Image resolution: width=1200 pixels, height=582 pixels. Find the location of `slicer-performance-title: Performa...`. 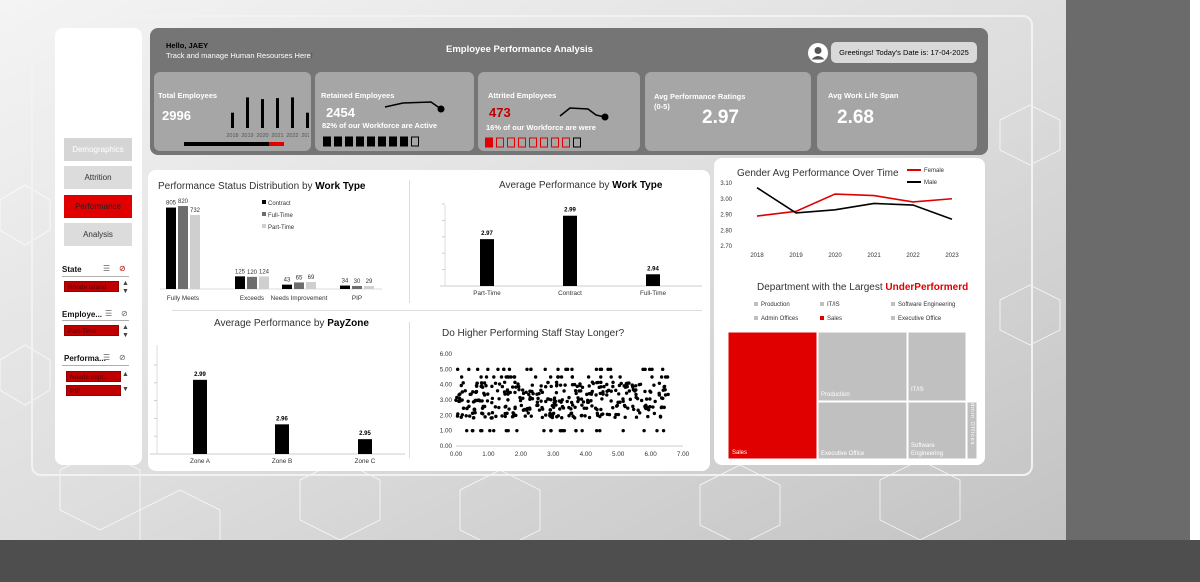

slicer-performance-title: Performa... is located at coordinates (85, 358).